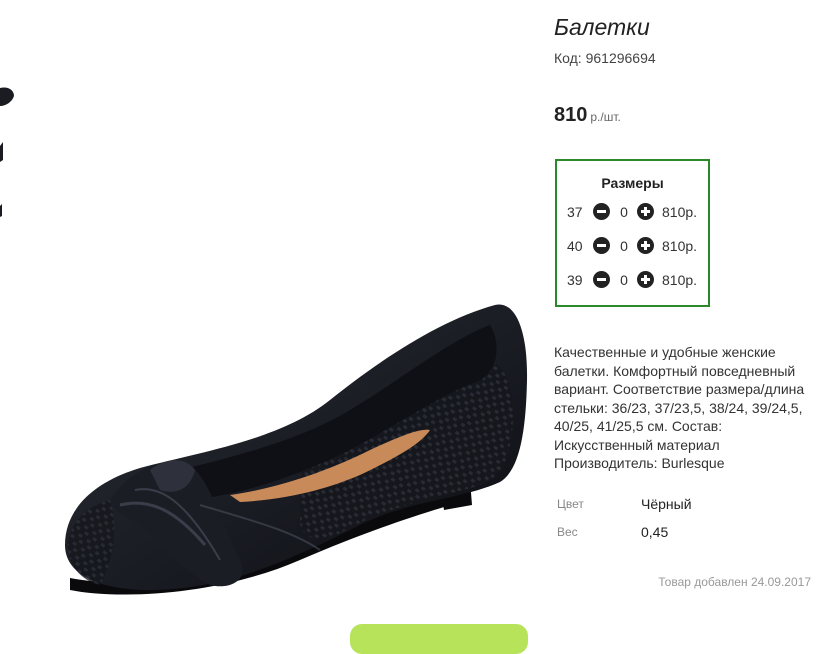 The width and height of the screenshot is (821, 654). I want to click on description-line: вариант. Соответствие размера/длина, so click(679, 389).